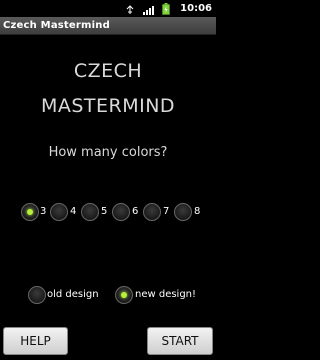 The height and width of the screenshot is (360, 320). Describe the element at coordinates (73, 211) in the screenshot. I see `radio-colors-4-label: 4` at that location.